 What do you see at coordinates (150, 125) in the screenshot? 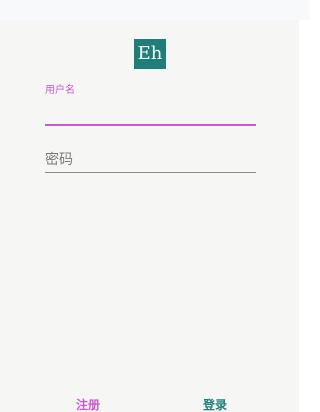
I see `username-underline` at bounding box center [150, 125].